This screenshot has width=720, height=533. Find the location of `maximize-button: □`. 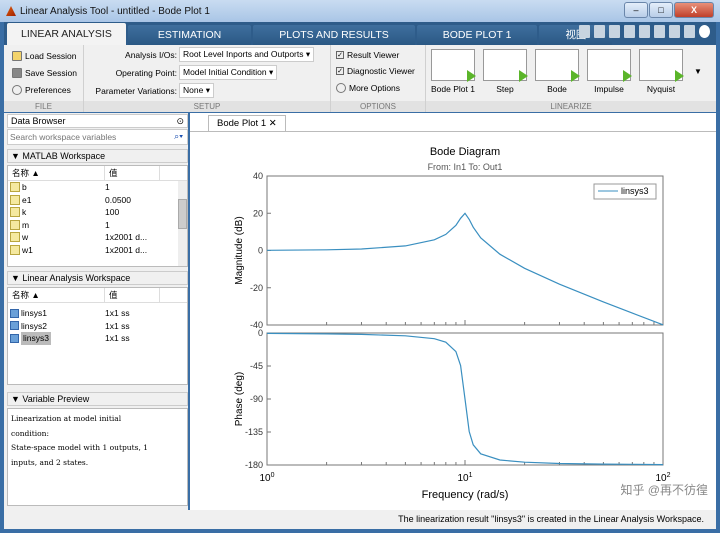

maximize-button: □ is located at coordinates (661, 10).